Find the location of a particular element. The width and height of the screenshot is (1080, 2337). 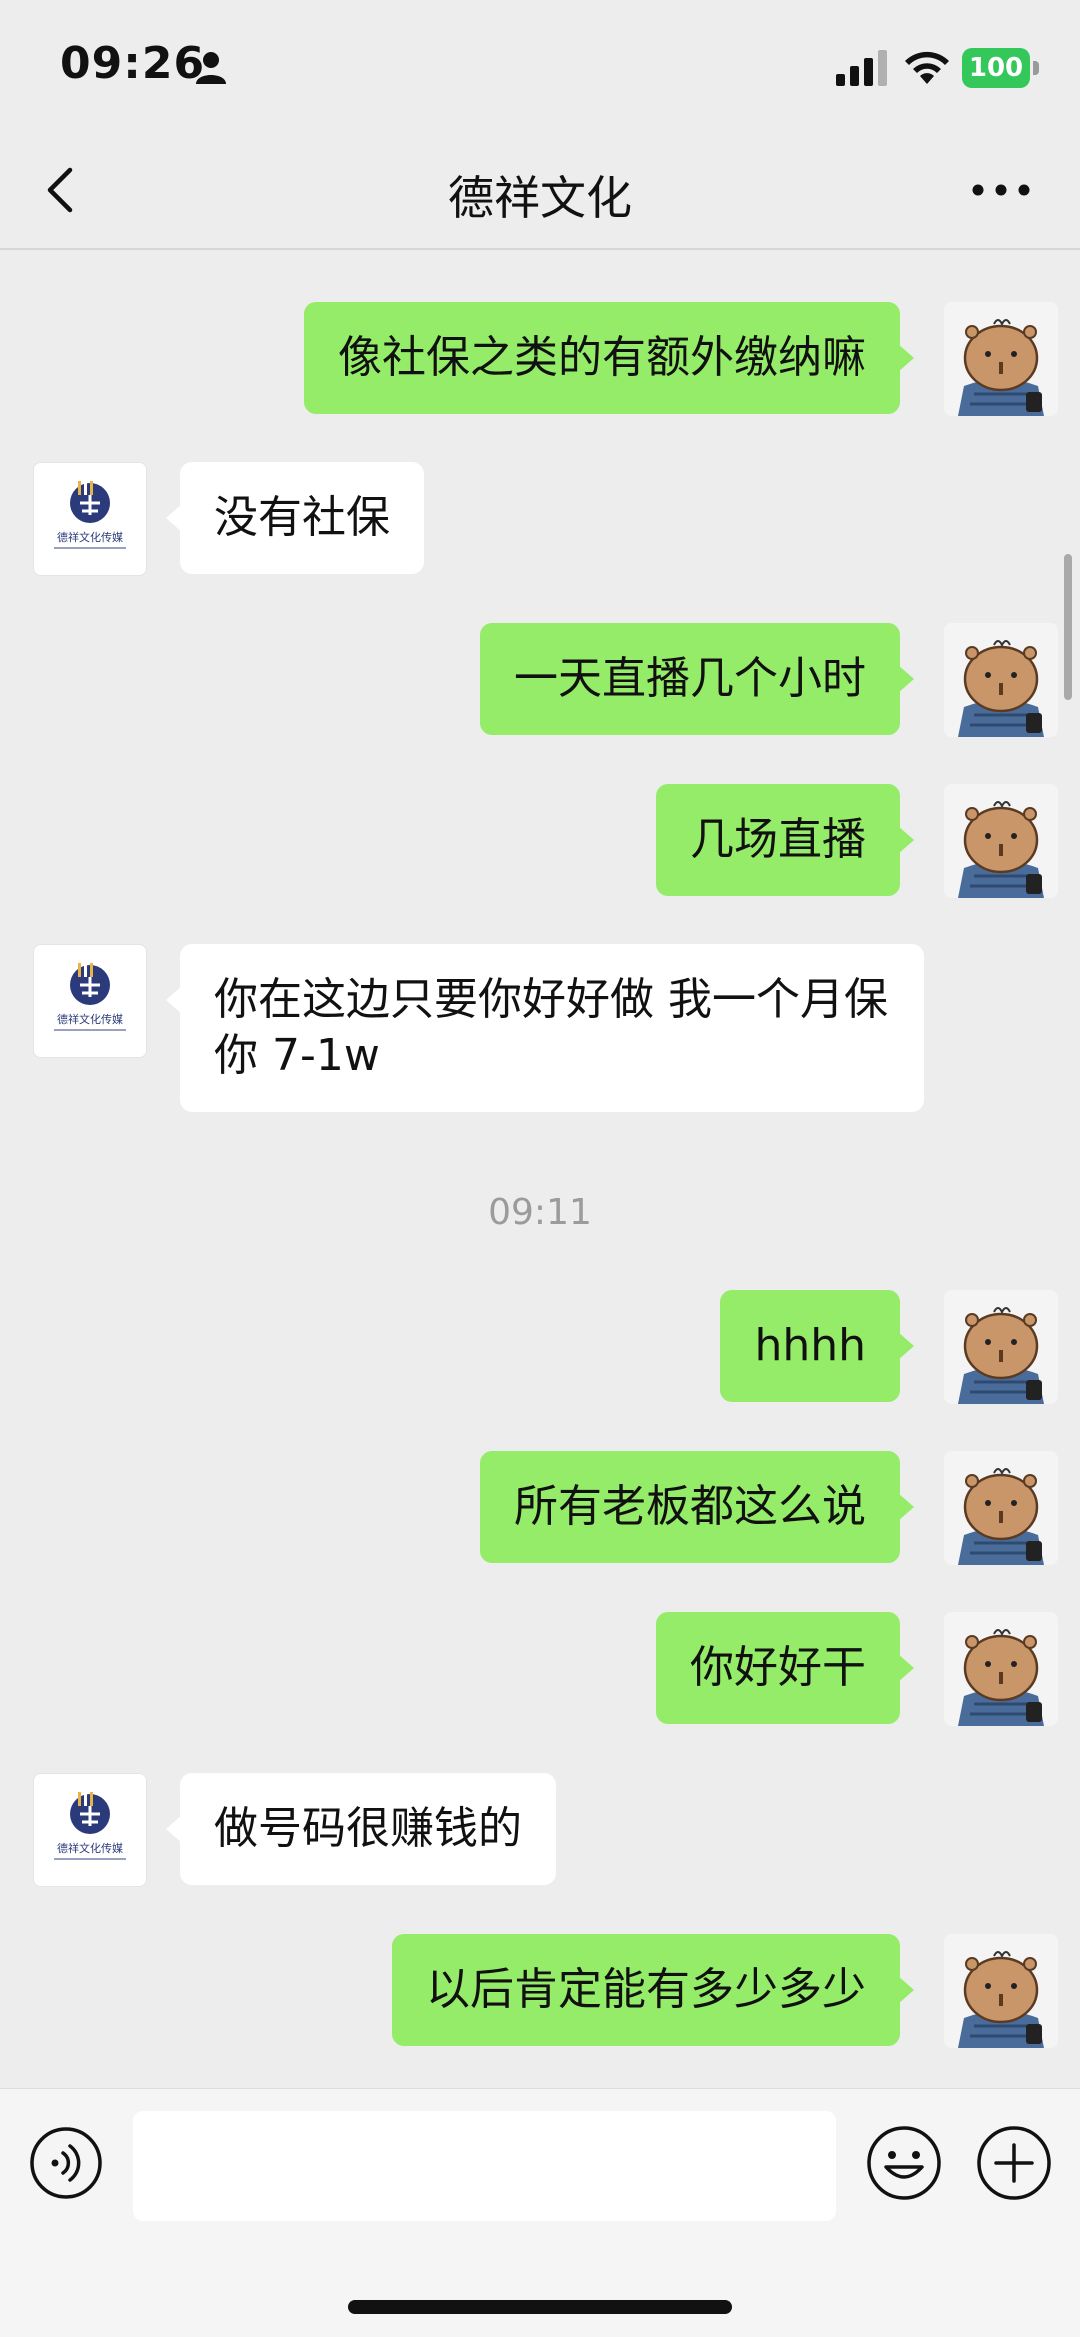

message-input is located at coordinates (484, 2166).